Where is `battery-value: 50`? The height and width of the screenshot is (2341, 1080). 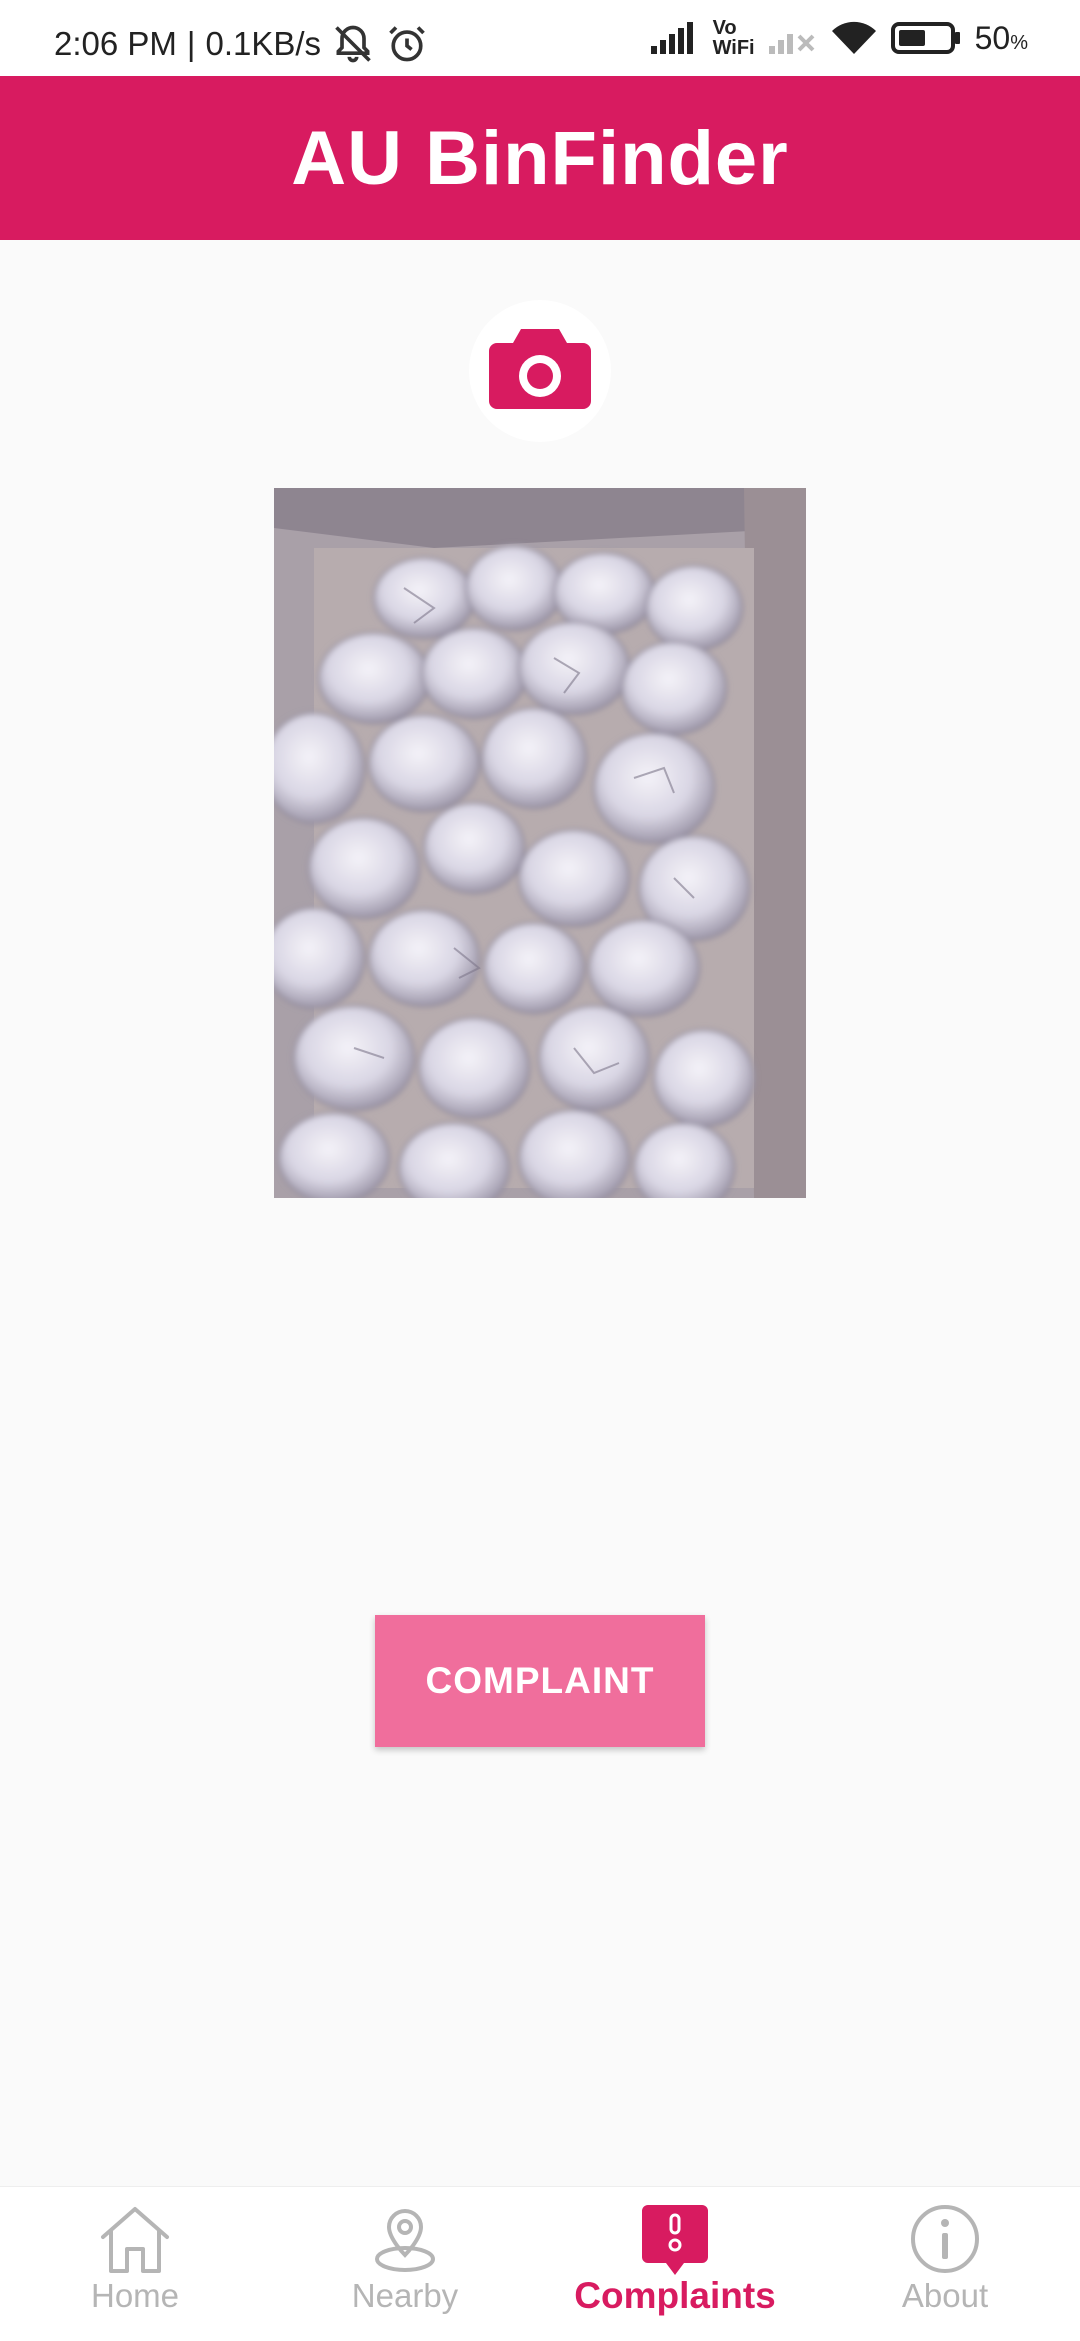
battery-value: 50 is located at coordinates (992, 37).